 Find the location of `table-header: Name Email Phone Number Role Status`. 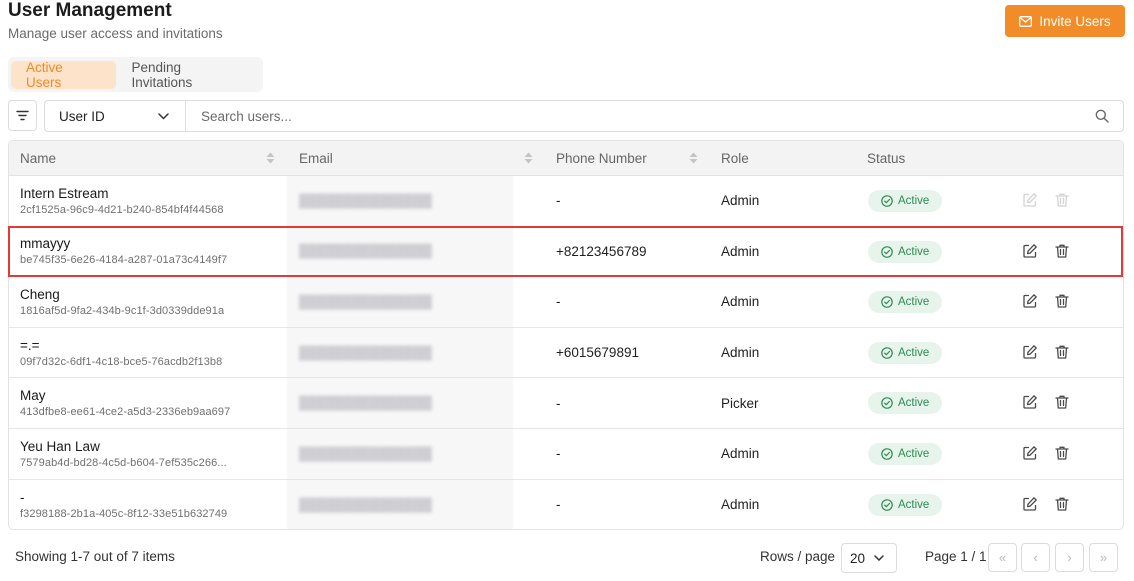

table-header: Name Email Phone Number Role Status is located at coordinates (566, 158).